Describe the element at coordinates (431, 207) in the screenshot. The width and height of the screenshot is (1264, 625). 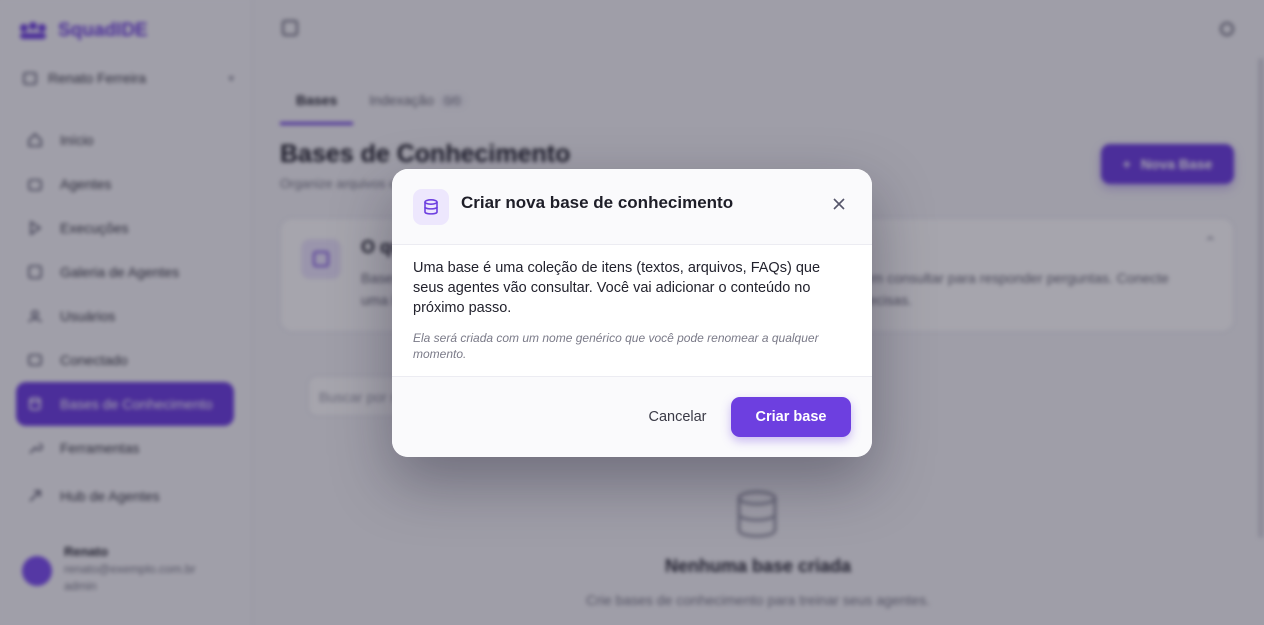
I see `database-icon` at that location.